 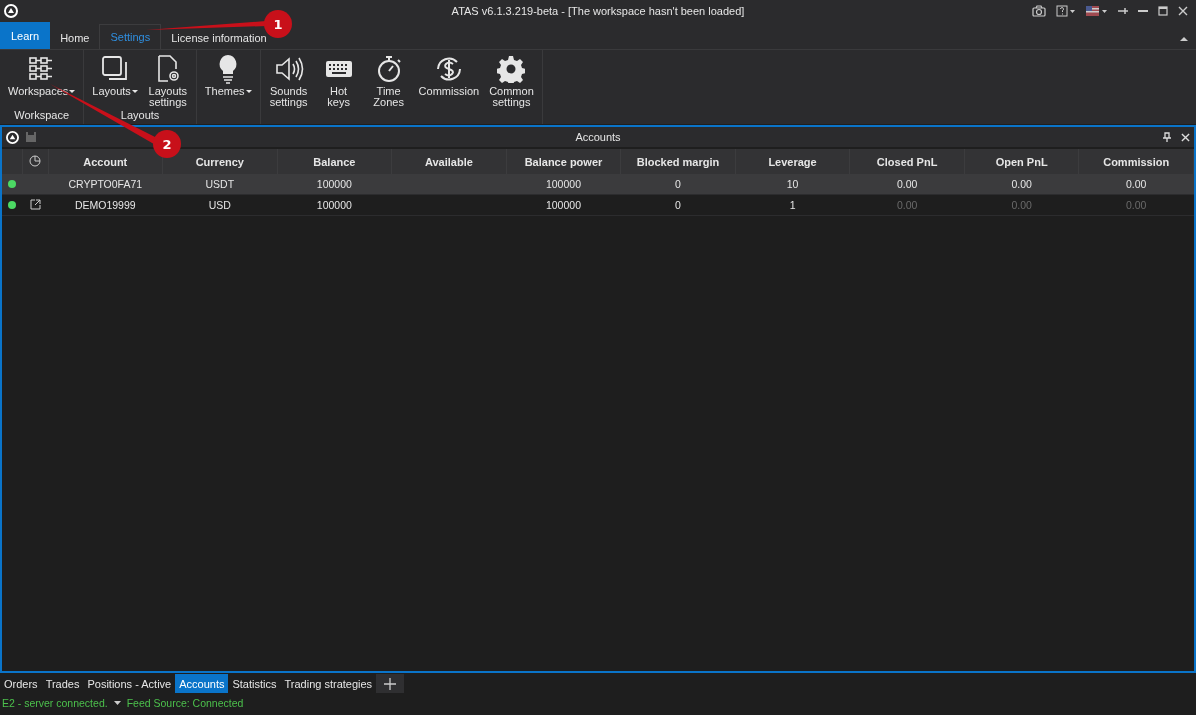 I want to click on bottom-tab: Statistics, so click(x=254, y=683).